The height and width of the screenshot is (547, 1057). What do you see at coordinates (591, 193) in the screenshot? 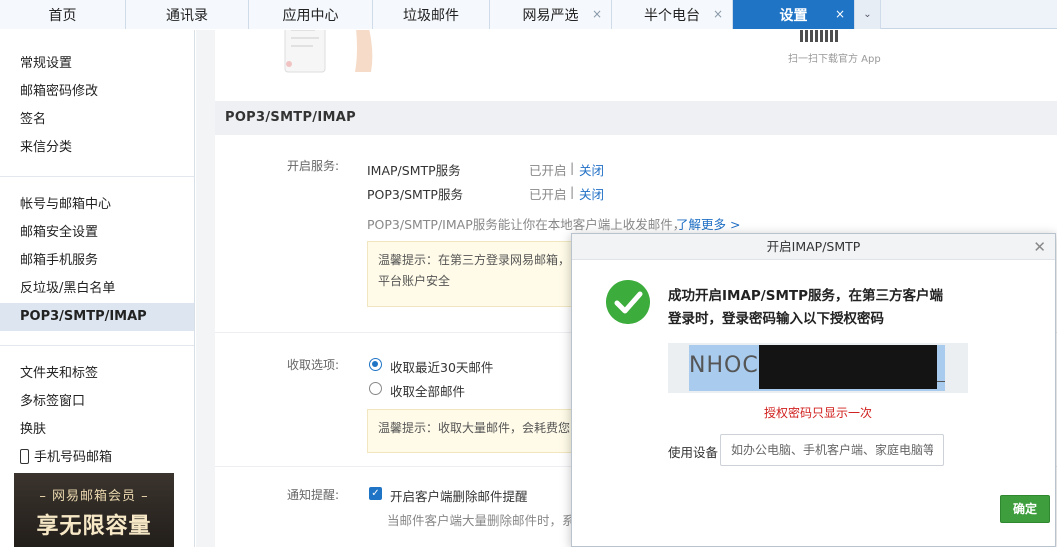
I see `service-pop3-close-link: 关闭` at bounding box center [591, 193].